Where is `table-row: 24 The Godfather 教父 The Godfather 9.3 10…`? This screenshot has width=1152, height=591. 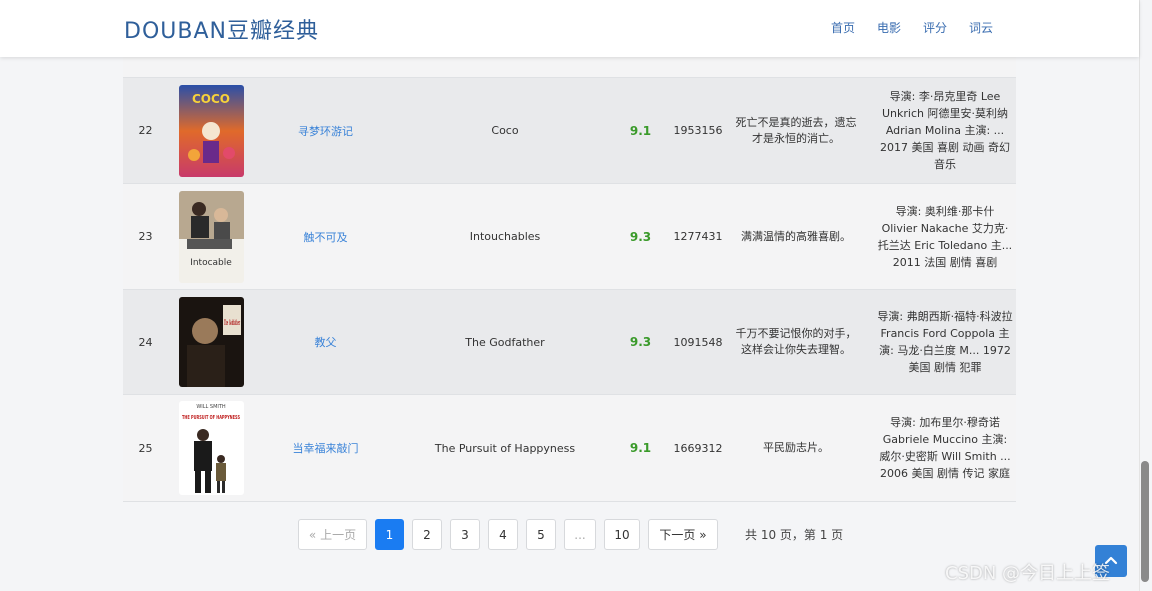
table-row: 24 The Godfather 教父 The Godfather 9.3 10… is located at coordinates (569, 342).